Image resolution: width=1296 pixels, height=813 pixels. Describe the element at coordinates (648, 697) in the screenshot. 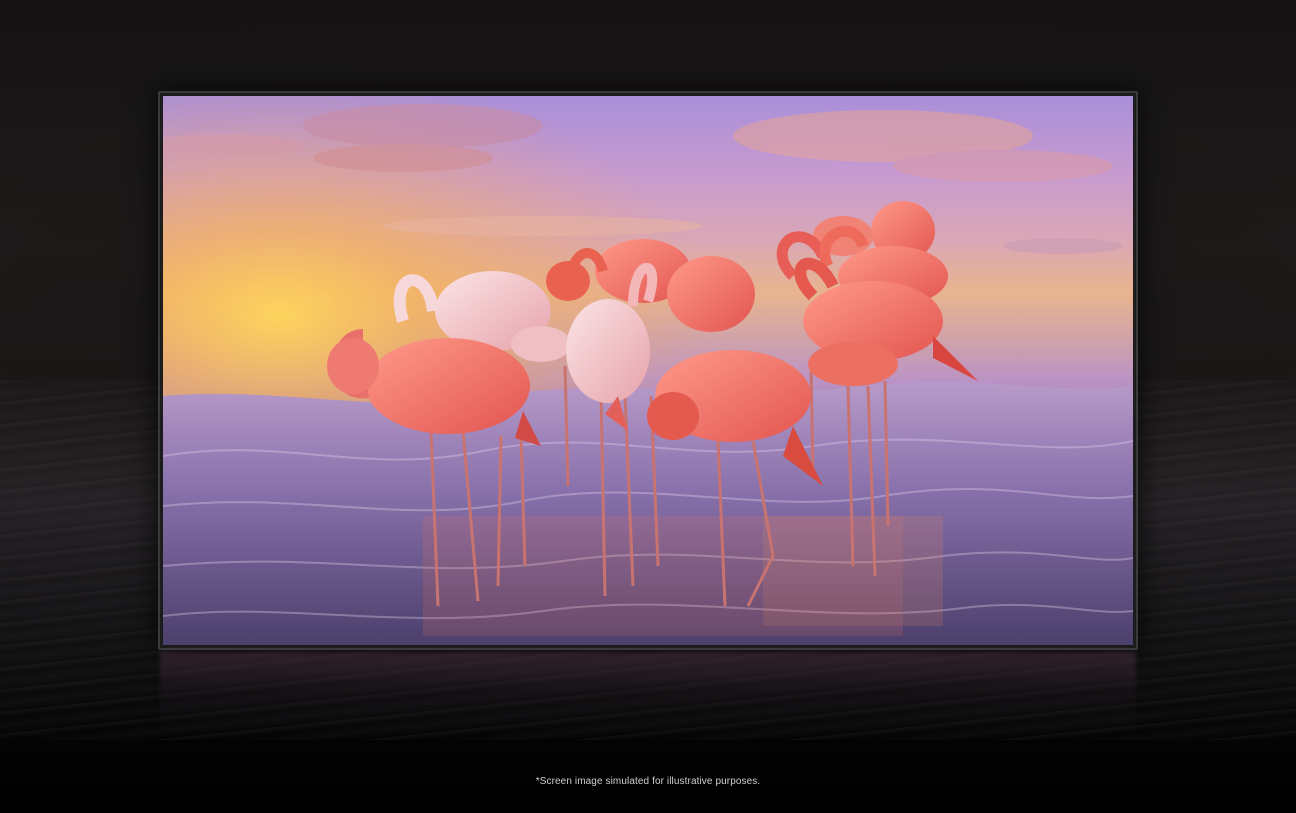

I see `tv-reflection` at that location.